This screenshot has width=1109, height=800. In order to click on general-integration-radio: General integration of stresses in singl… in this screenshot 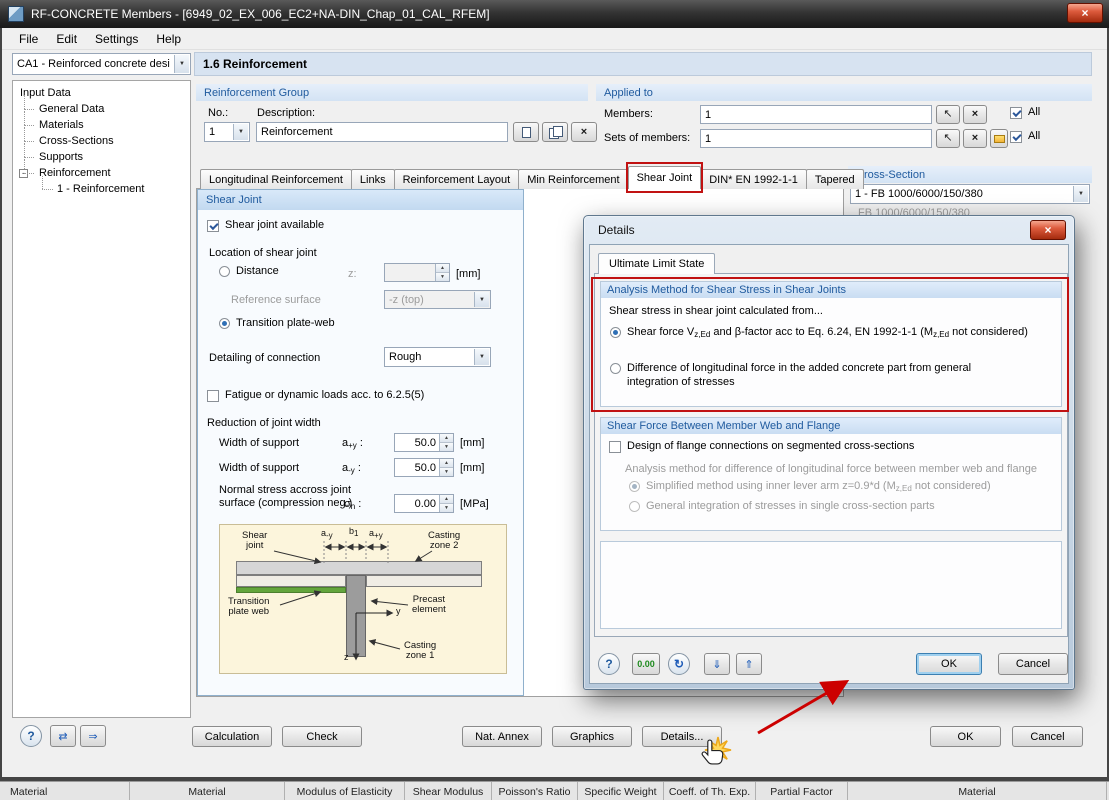, I will do `click(782, 506)`.